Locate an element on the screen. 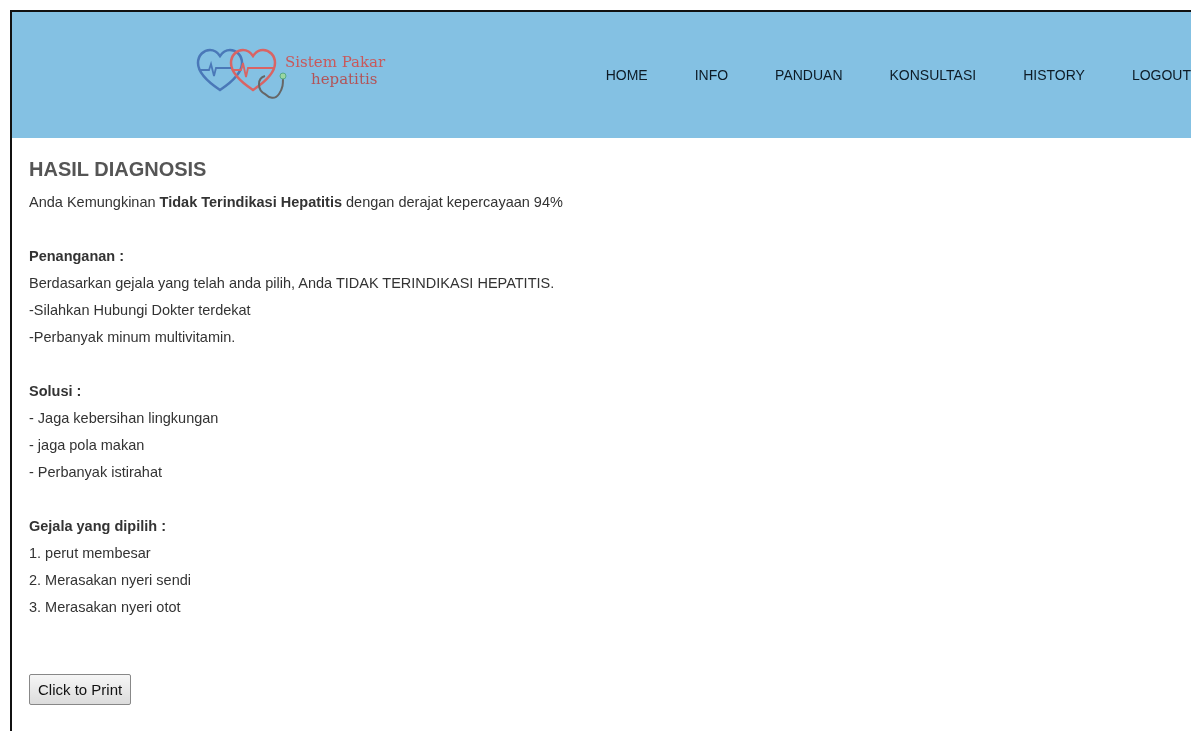  nav-link: INFO is located at coordinates (711, 75).